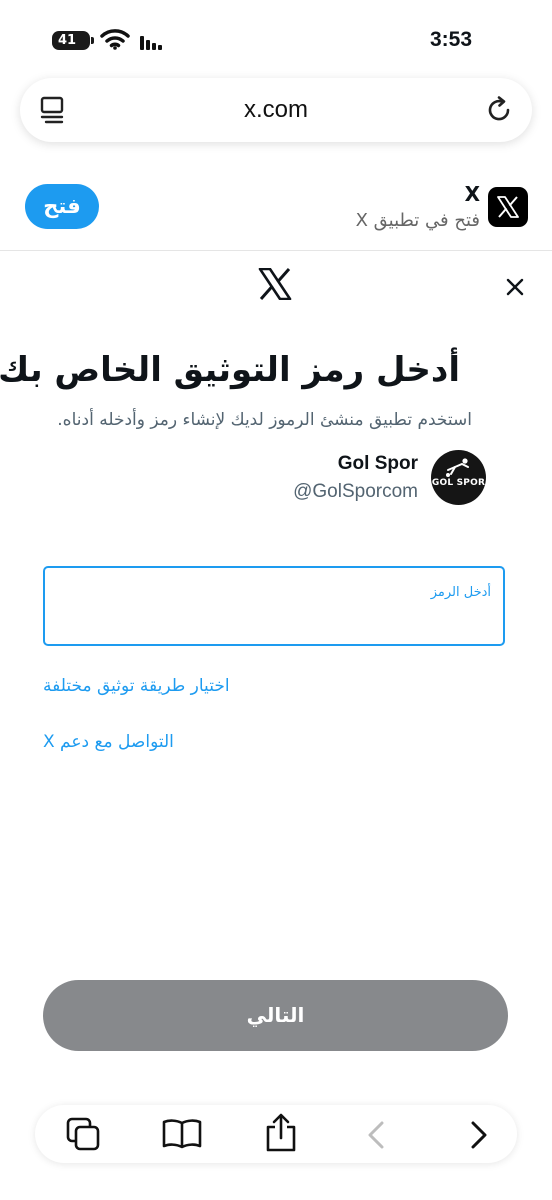 This screenshot has width=552, height=1200. Describe the element at coordinates (274, 620) in the screenshot. I see `code-input` at that location.